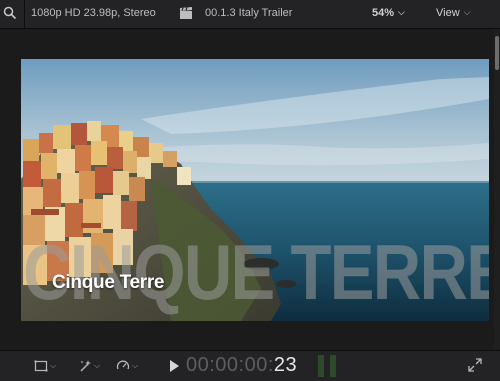  I want to click on search-icon, so click(10, 13).